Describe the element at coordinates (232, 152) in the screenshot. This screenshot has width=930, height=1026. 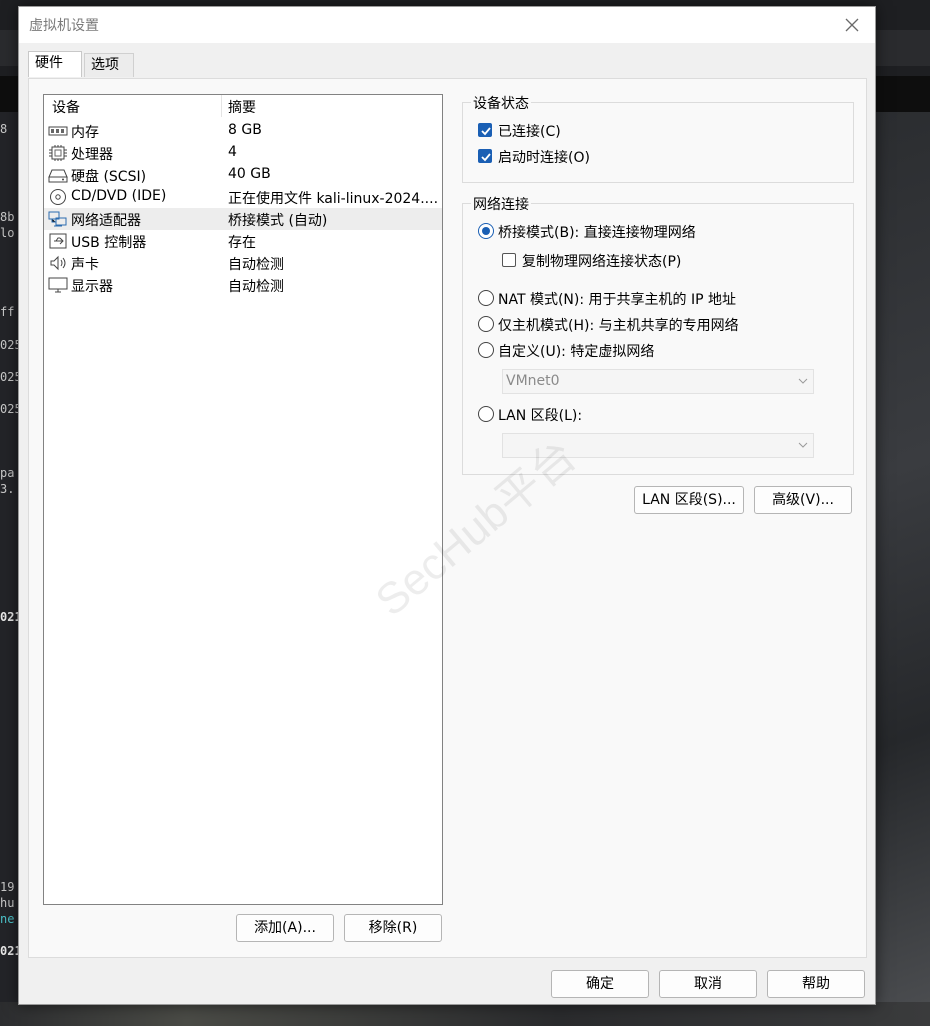
I see `device-summary: 4` at that location.